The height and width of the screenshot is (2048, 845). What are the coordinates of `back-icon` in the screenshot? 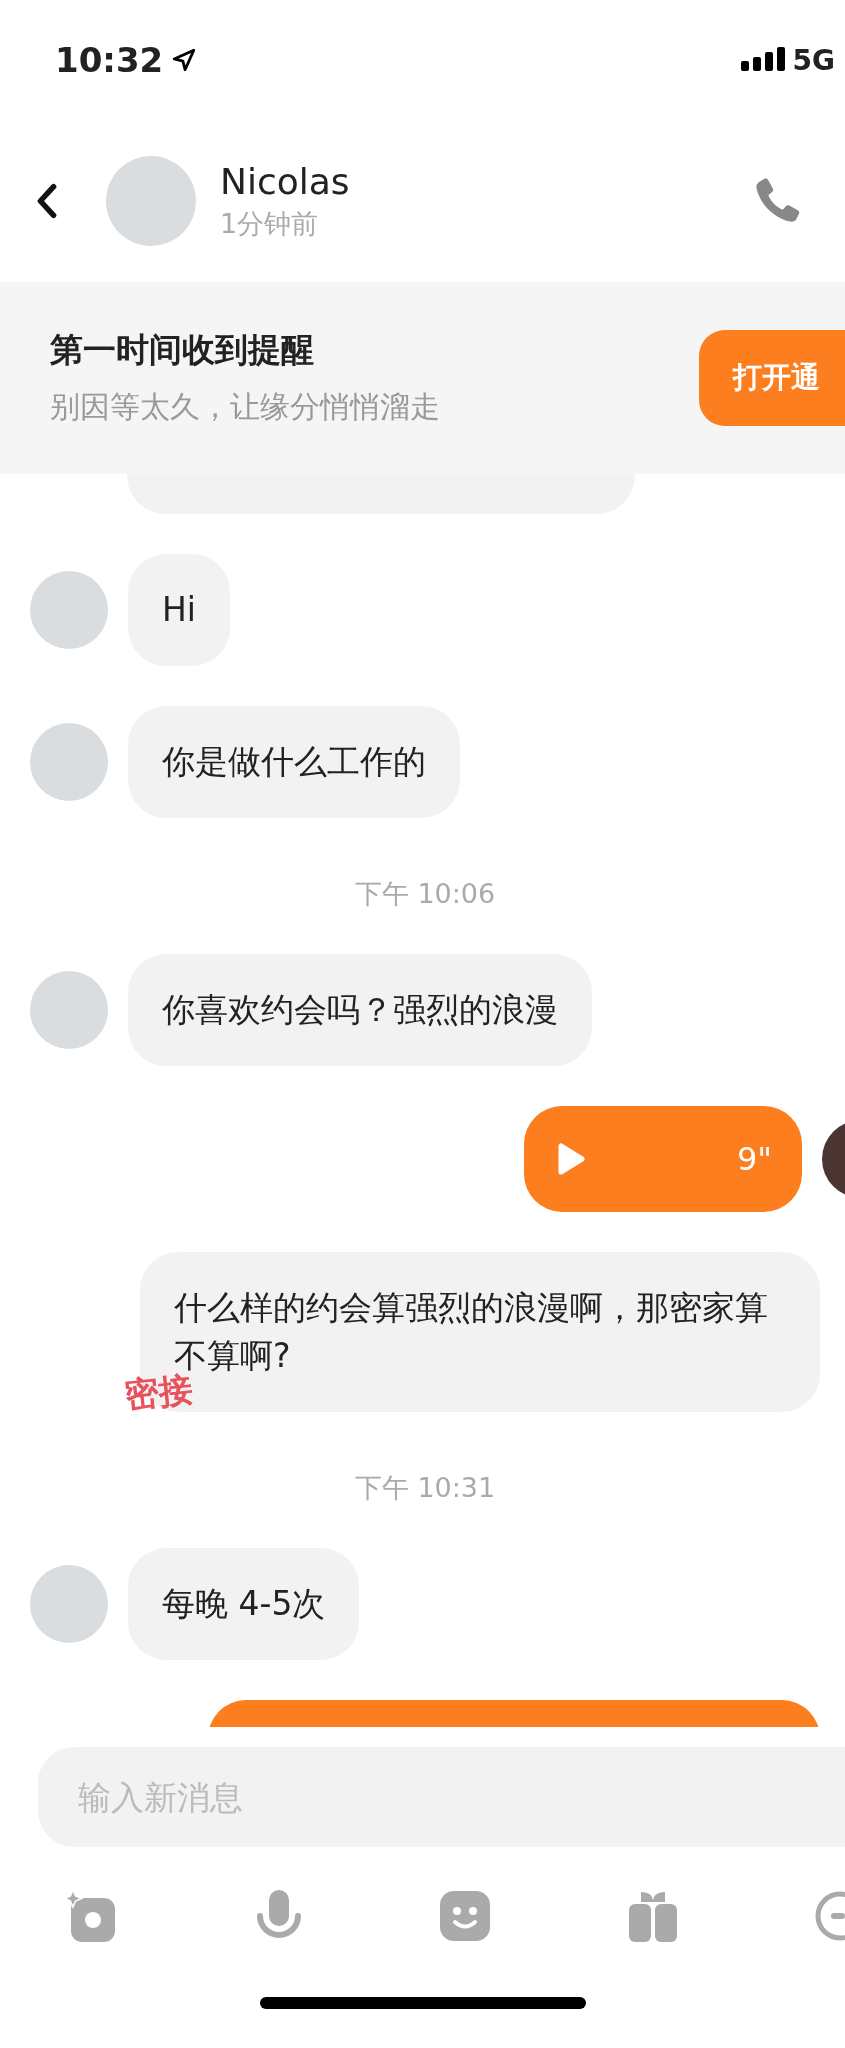 It's located at (47, 201).